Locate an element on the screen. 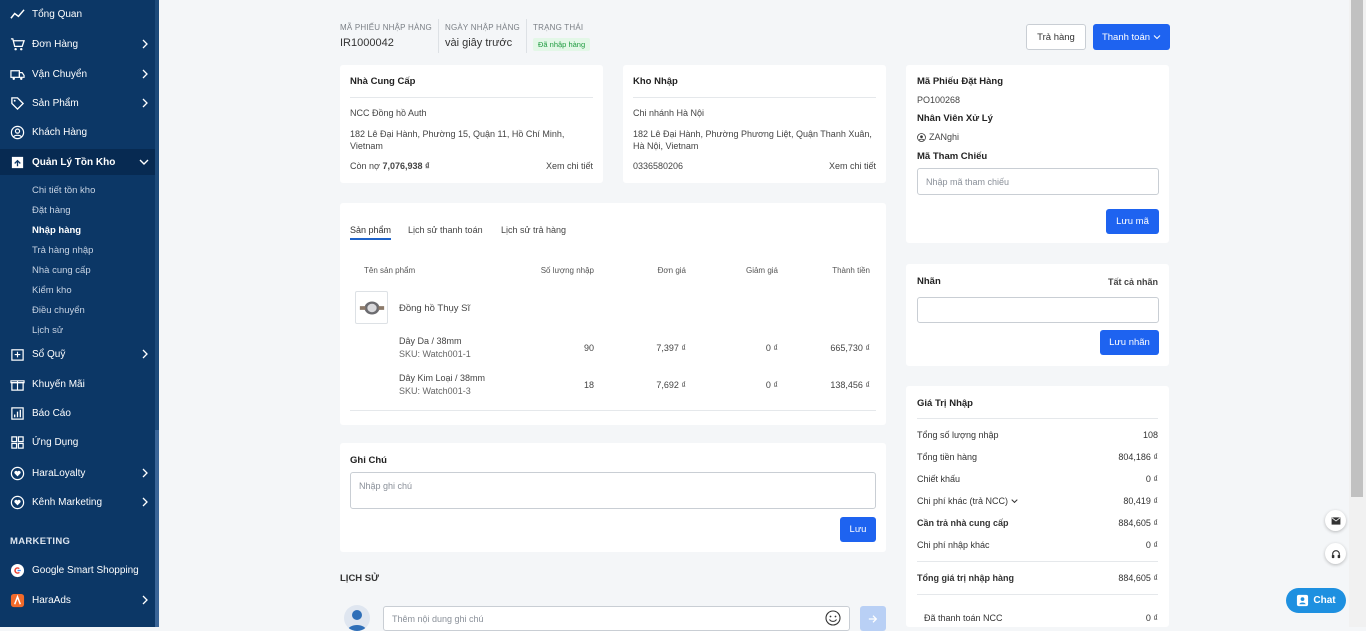  value-row-label: Tổng tiền hàng is located at coordinates (947, 457).